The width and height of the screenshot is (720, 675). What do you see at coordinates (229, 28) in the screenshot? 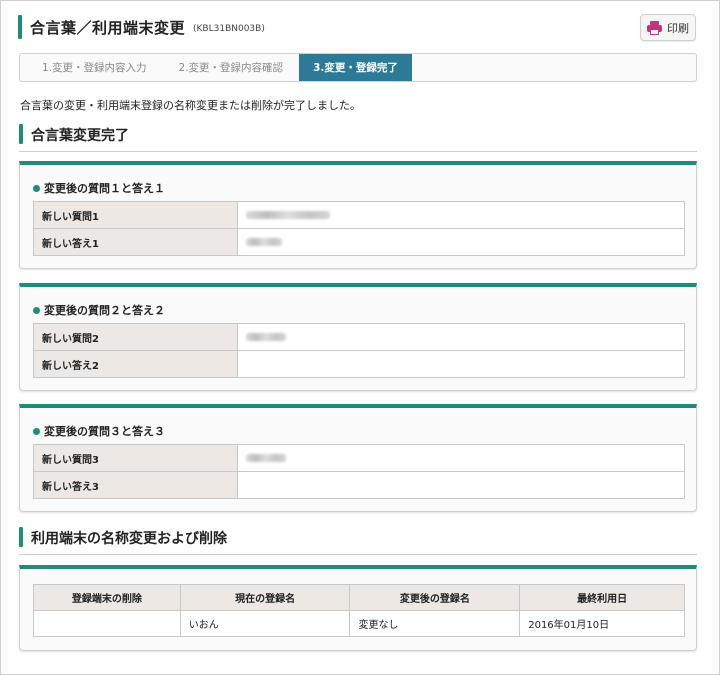
I see `page-code: (KBL31BN003B)` at bounding box center [229, 28].